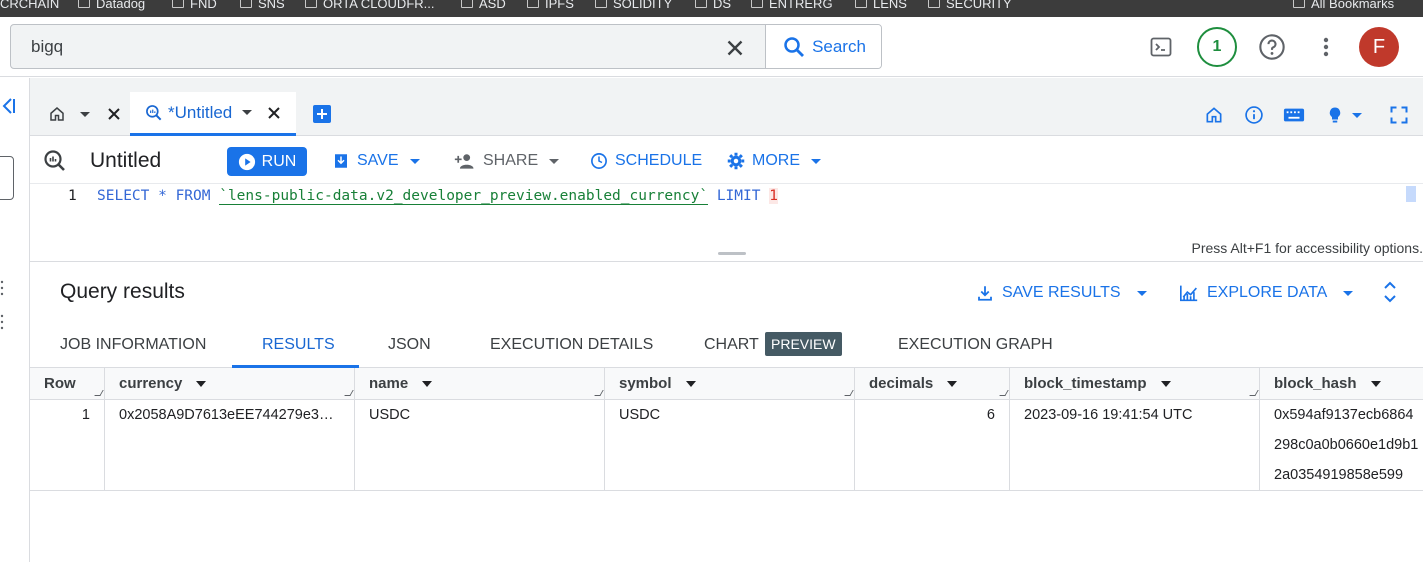  I want to click on tab-chart: CHART, so click(731, 345).